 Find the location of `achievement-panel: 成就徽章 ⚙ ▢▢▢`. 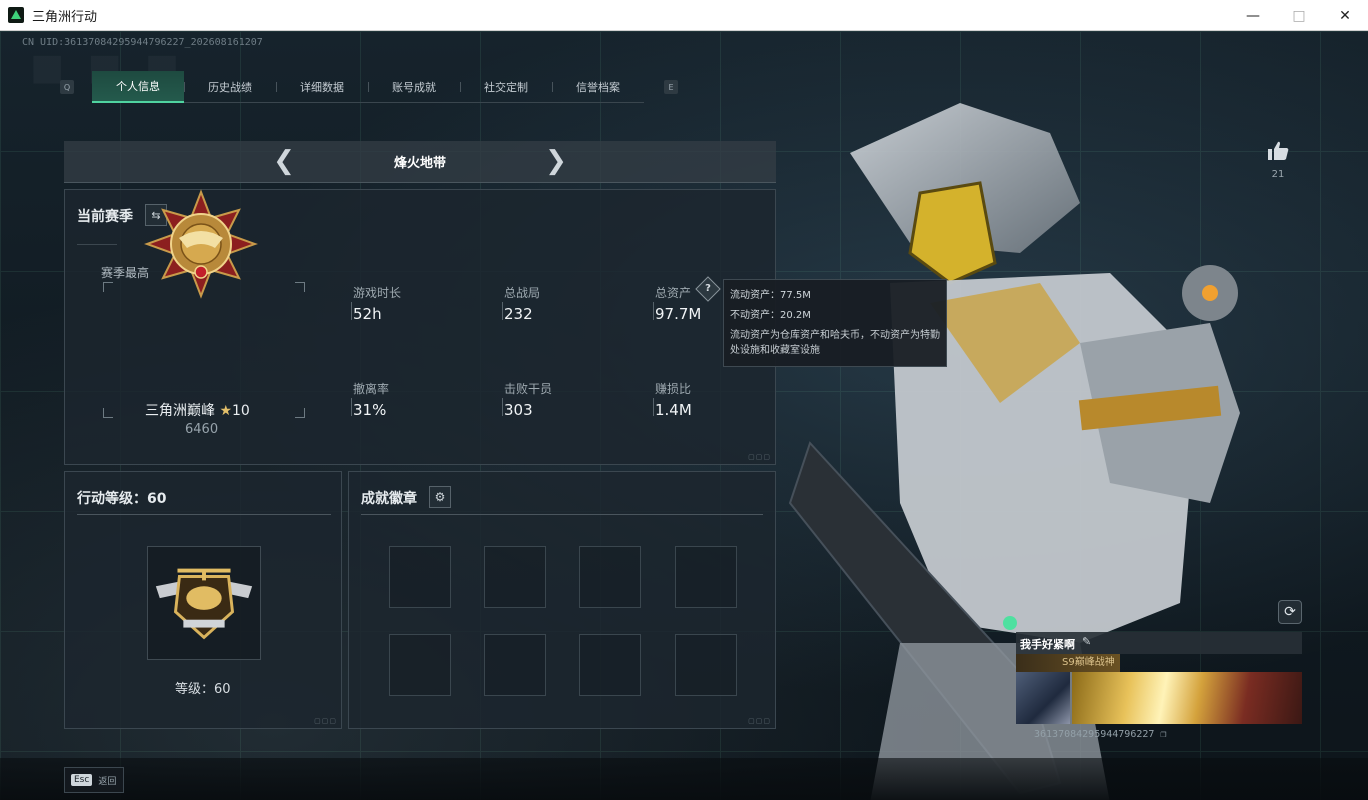

achievement-panel: 成就徽章 ⚙ ▢▢▢ is located at coordinates (562, 600).